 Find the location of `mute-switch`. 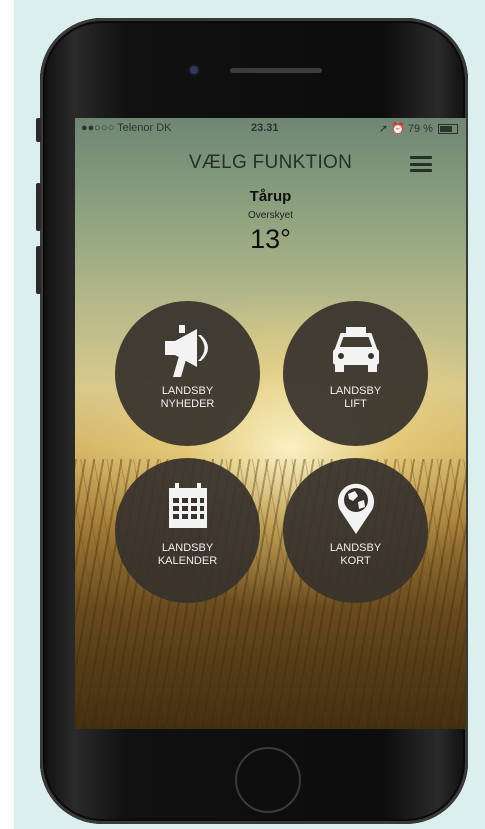

mute-switch is located at coordinates (38, 130).